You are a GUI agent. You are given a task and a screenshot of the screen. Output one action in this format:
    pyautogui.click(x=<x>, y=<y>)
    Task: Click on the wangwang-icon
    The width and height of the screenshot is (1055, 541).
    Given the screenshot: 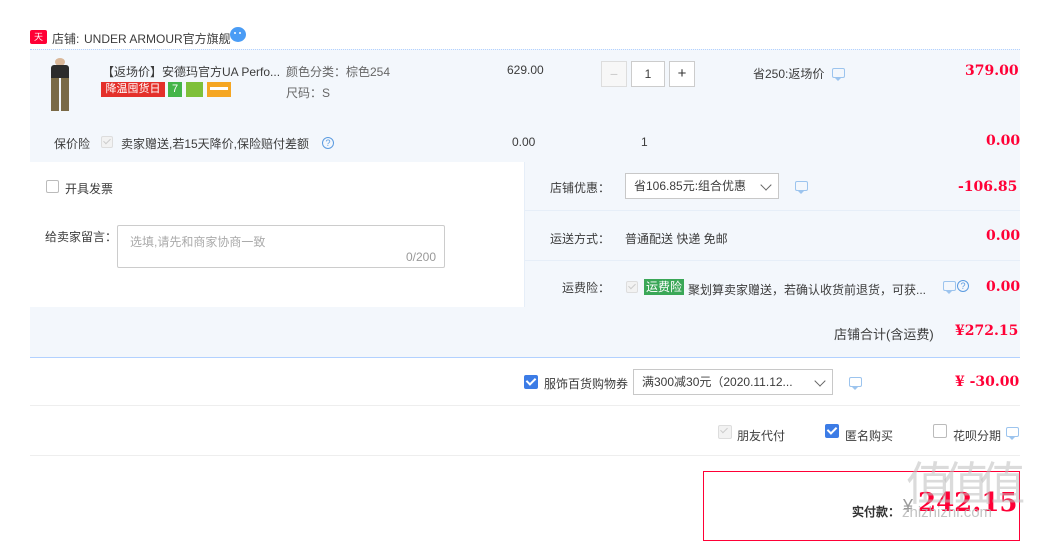 What is the action you would take?
    pyautogui.click(x=238, y=34)
    